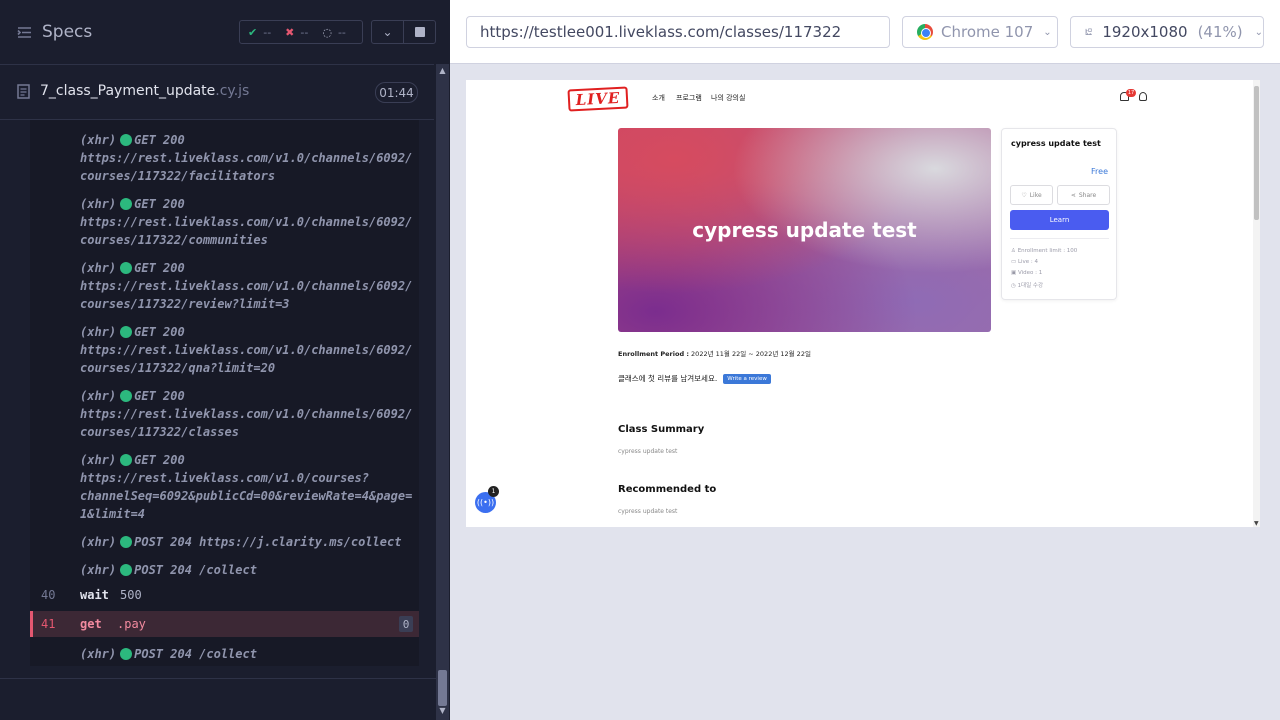 This screenshot has width=1280, height=720. I want to click on pending-count: --, so click(341, 32).